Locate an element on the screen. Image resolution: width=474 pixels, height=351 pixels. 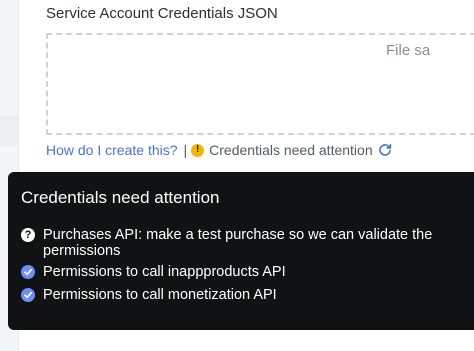
tooltip-item-text: Permissions to call inappproducts API is located at coordinates (164, 272).